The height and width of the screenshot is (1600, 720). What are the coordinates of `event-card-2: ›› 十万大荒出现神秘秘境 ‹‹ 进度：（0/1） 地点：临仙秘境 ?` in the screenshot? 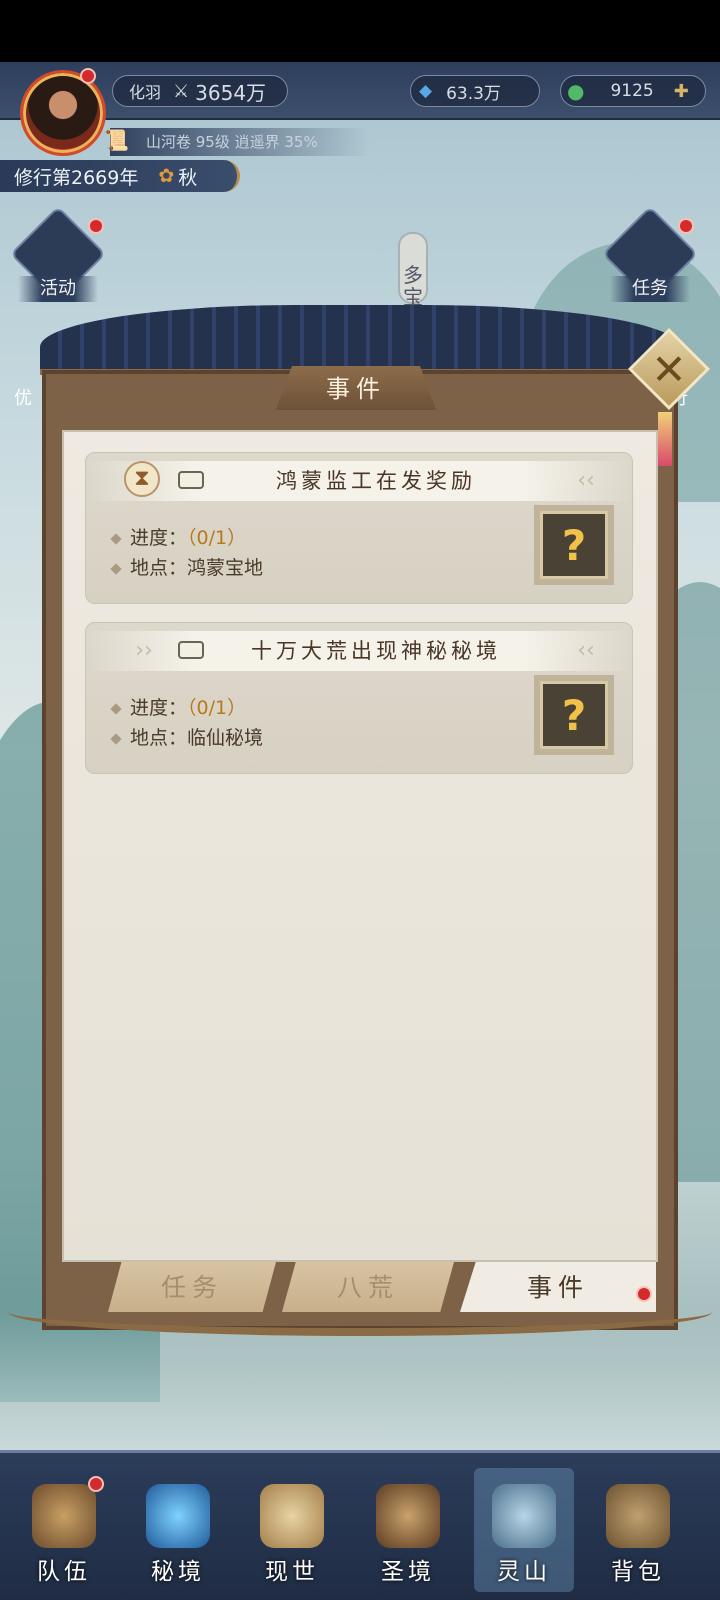 It's located at (359, 698).